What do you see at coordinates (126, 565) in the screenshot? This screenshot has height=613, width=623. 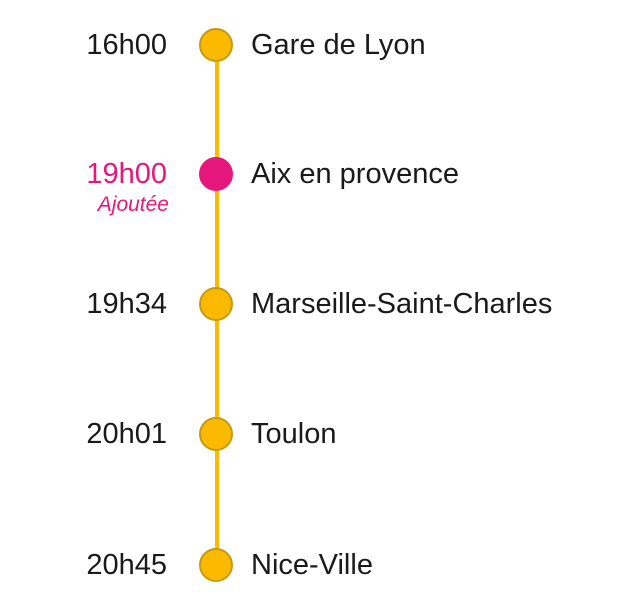 I see `stop-time: 20h45` at bounding box center [126, 565].